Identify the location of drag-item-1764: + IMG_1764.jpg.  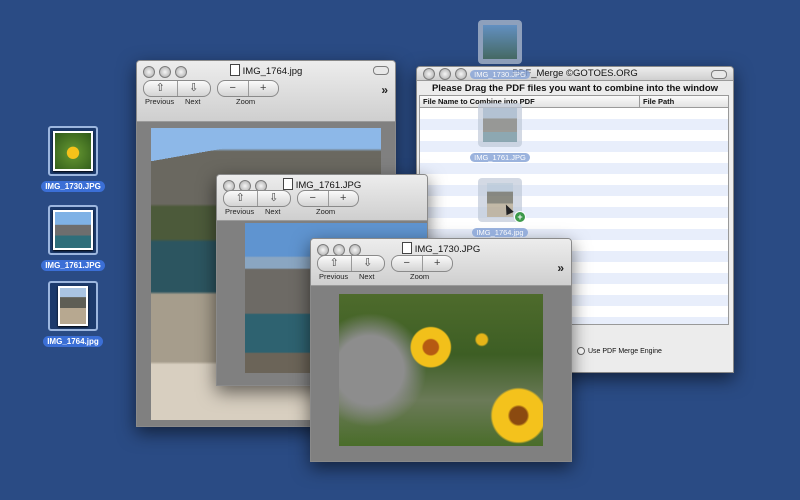
(500, 209).